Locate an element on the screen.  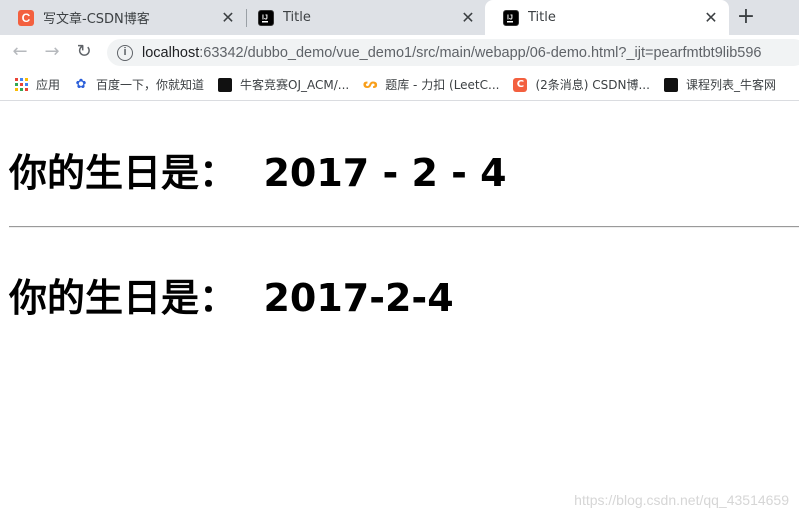
bookmark-nowcoder-course: 课程列表_牛客网 is located at coordinates (719, 84).